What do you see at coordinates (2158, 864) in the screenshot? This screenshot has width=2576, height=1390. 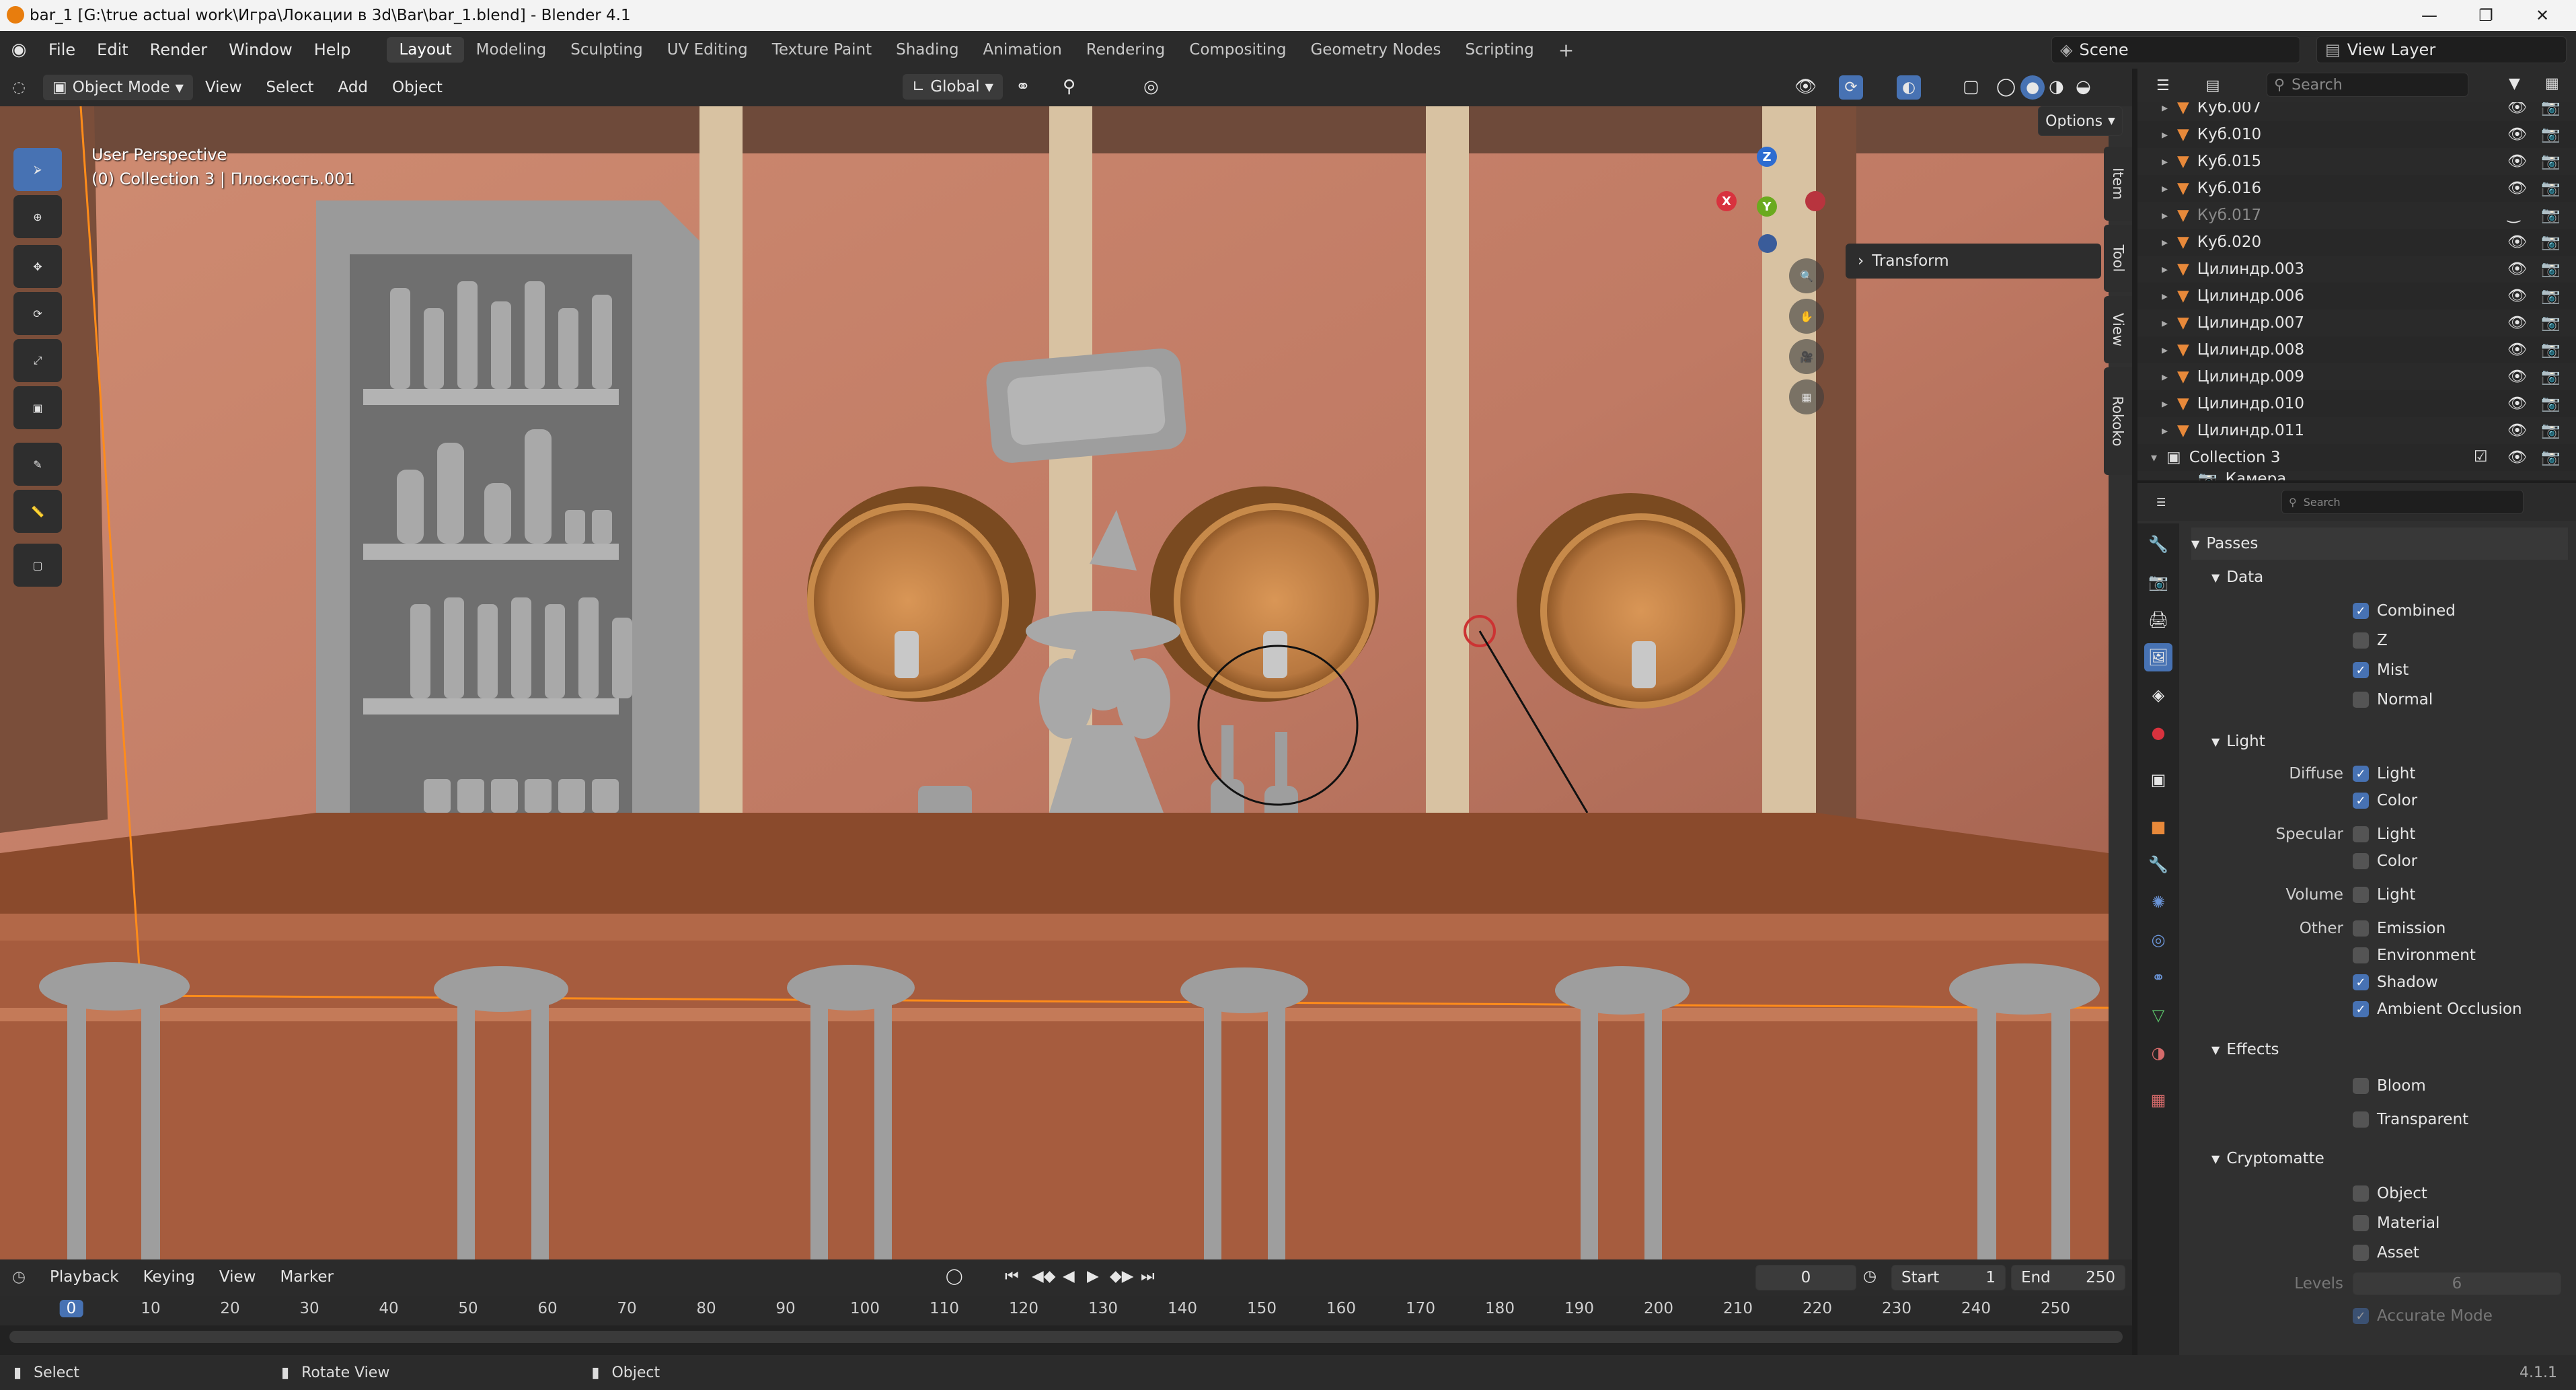 I see `modifier-tab-icon: 🔧` at bounding box center [2158, 864].